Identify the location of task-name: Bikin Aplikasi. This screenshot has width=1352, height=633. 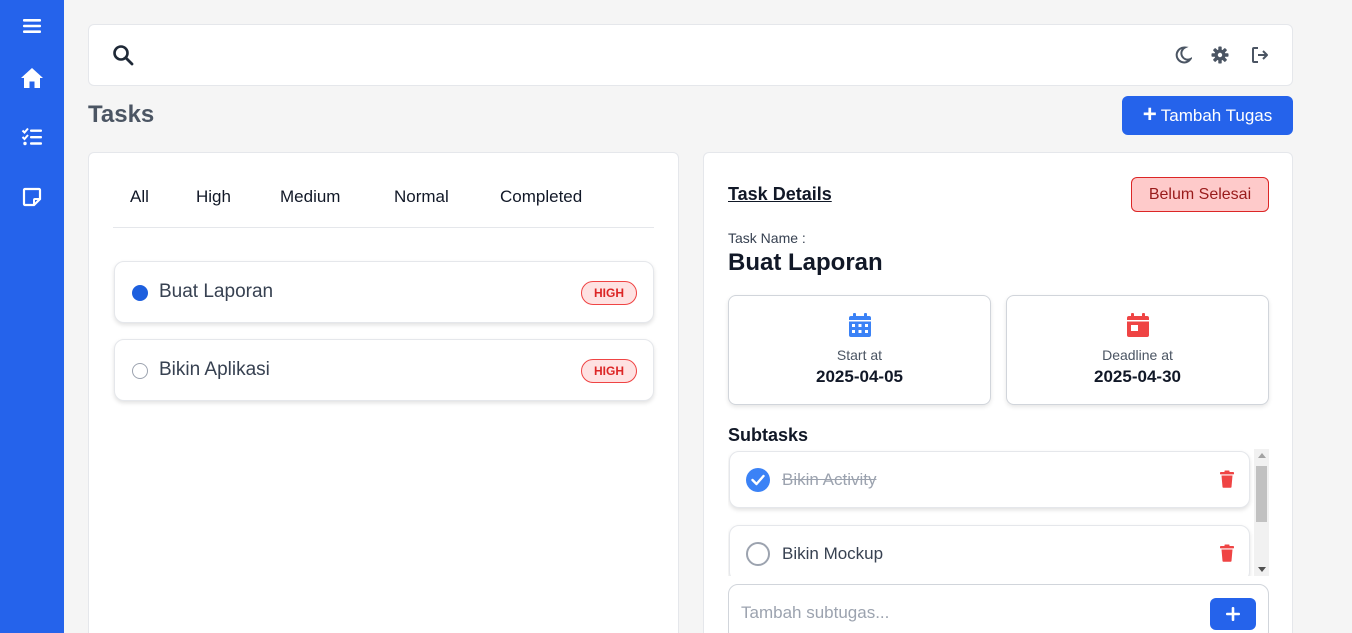
(214, 369).